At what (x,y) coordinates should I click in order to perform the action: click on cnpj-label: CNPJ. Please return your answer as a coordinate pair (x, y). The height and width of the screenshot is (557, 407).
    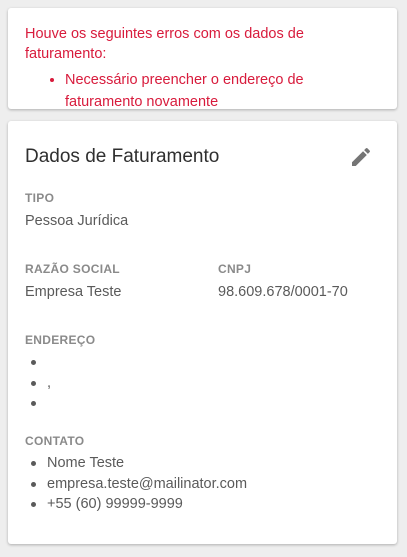
    Looking at the image, I should click on (235, 269).